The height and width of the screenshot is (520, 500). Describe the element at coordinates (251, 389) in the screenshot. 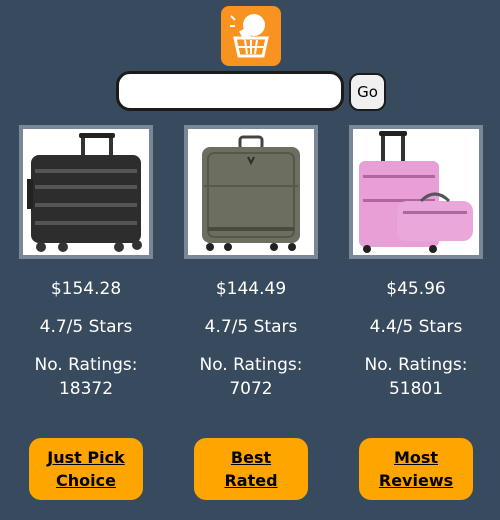

I see `ratings-count: 7072` at that location.